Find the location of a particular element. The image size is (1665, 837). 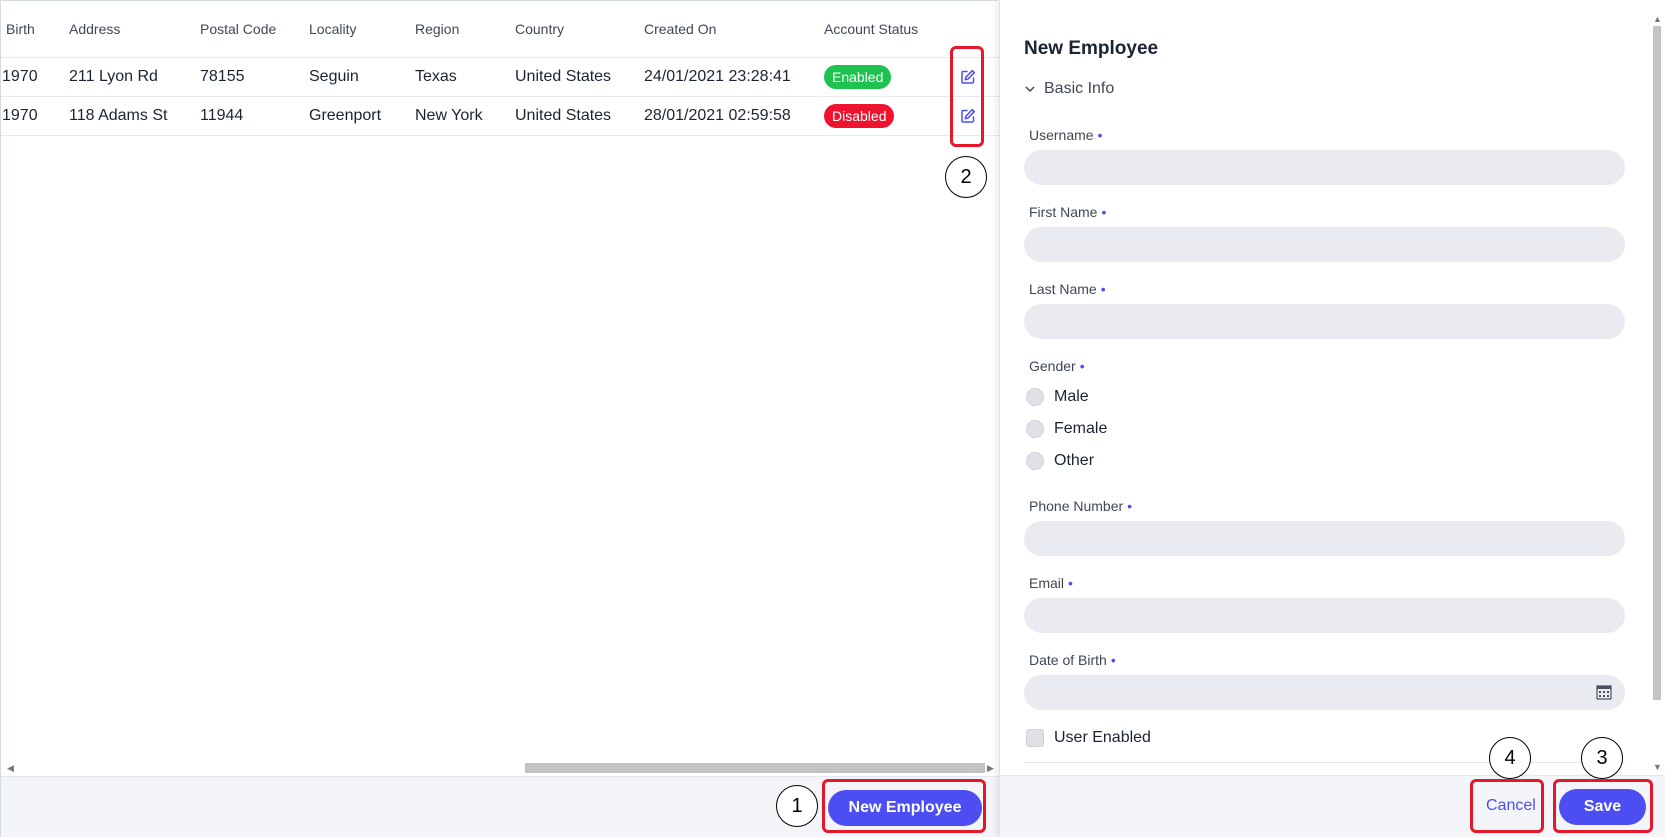

annotation-marker-2: 2 is located at coordinates (966, 177).